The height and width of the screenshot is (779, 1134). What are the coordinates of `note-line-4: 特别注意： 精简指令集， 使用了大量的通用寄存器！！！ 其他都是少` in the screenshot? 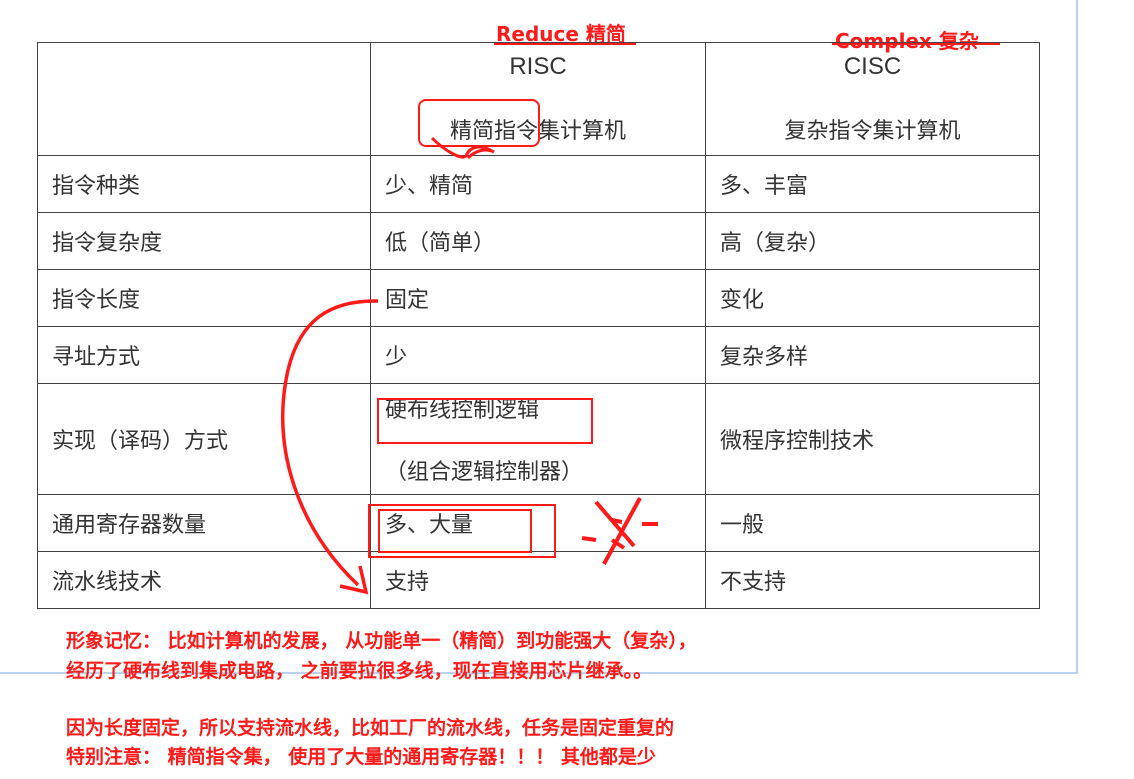 It's located at (361, 757).